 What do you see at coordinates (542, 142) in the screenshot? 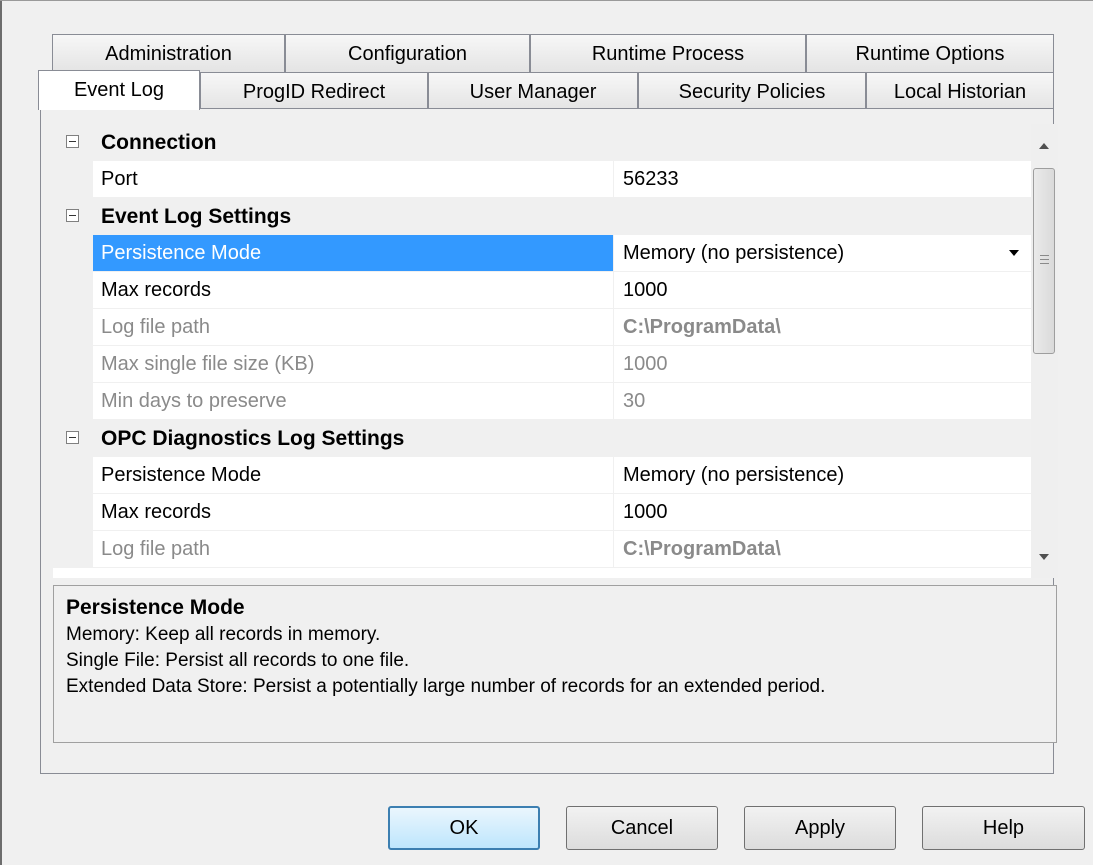
I see `category-connection: Connection` at bounding box center [542, 142].